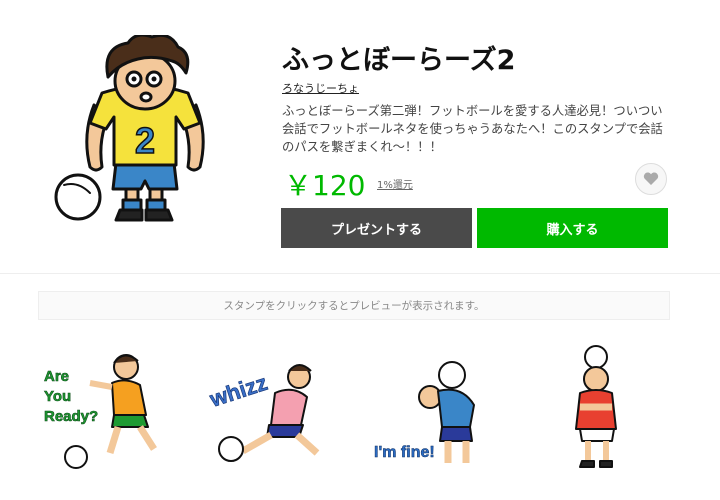  What do you see at coordinates (395, 183) in the screenshot?
I see `cashback-link: 1%還元` at bounding box center [395, 183].